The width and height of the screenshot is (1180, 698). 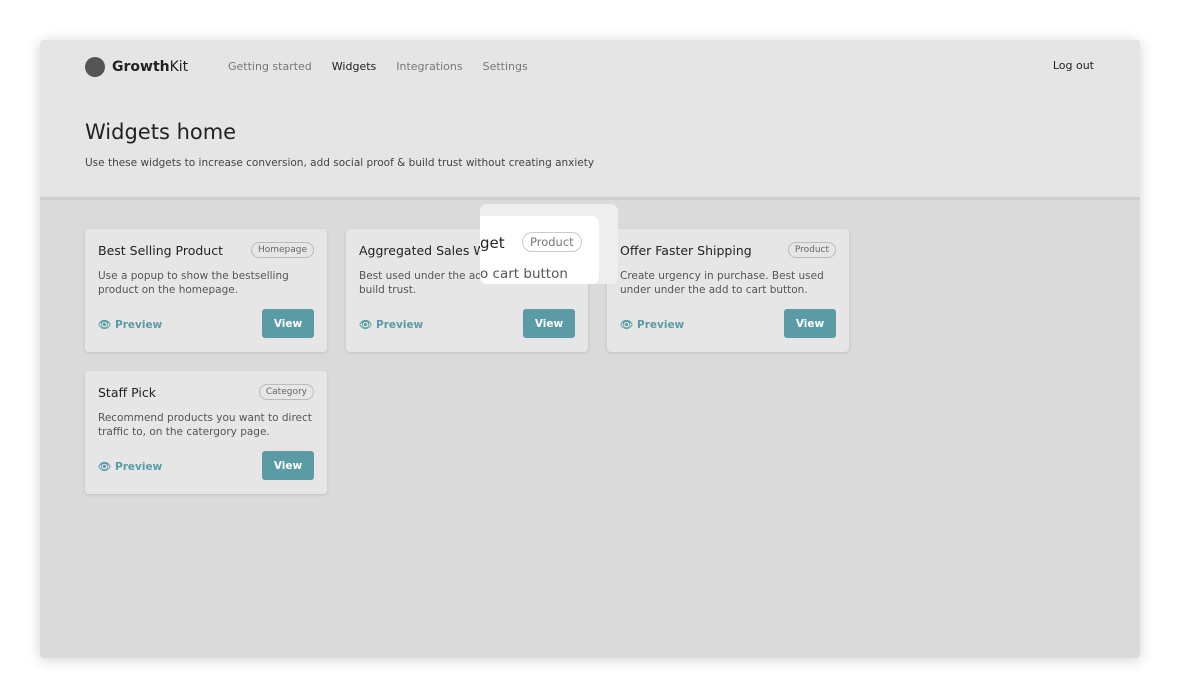 What do you see at coordinates (127, 392) in the screenshot?
I see `card-title: Staff Pick` at bounding box center [127, 392].